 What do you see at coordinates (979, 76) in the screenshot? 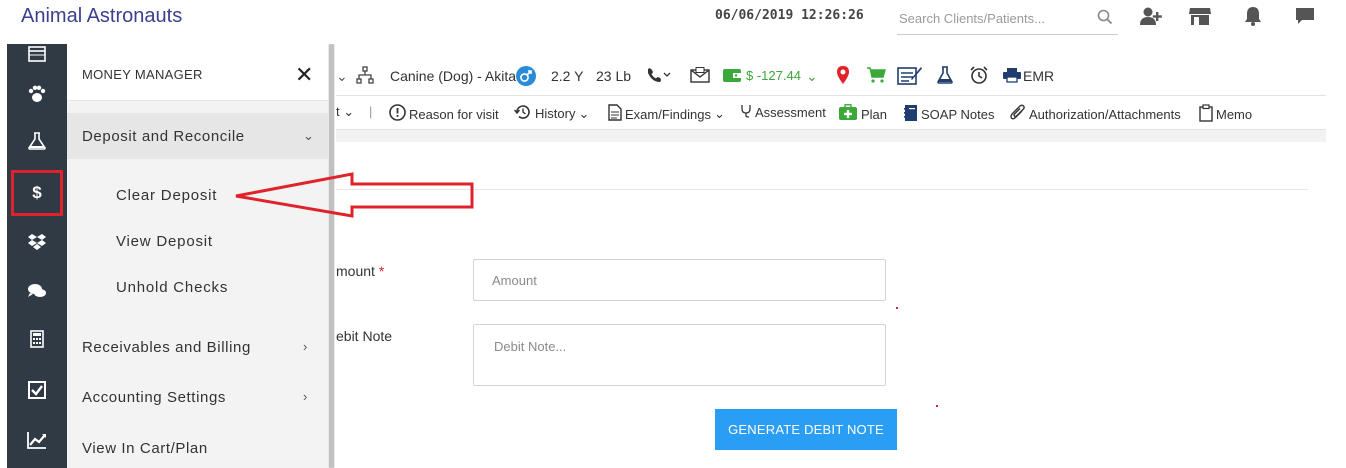
I see `alarm-clock-icon` at bounding box center [979, 76].